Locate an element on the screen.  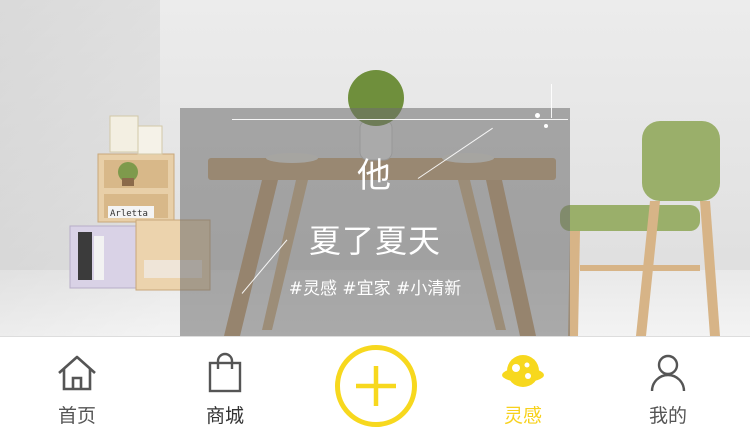
decor-vertical-line is located at coordinates (551, 101).